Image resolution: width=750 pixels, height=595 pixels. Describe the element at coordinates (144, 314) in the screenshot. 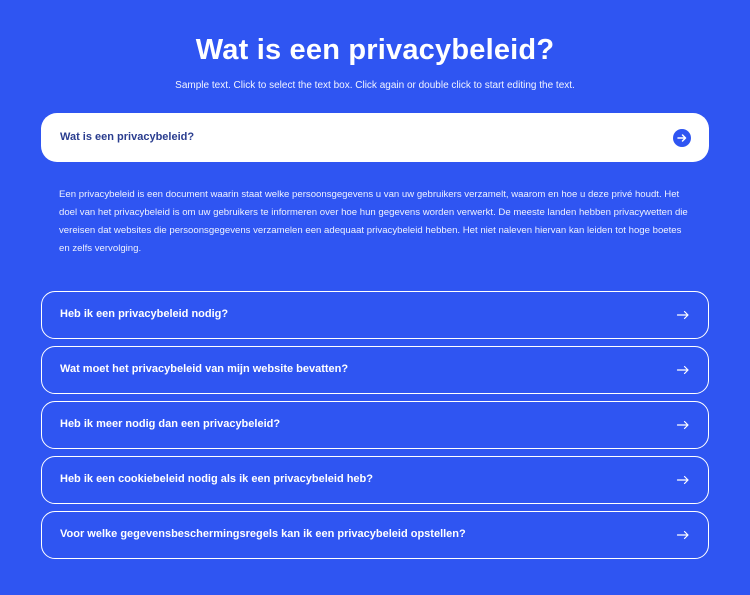

I see `faq-question-label: Heb ik een privacybeleid nodig?` at that location.